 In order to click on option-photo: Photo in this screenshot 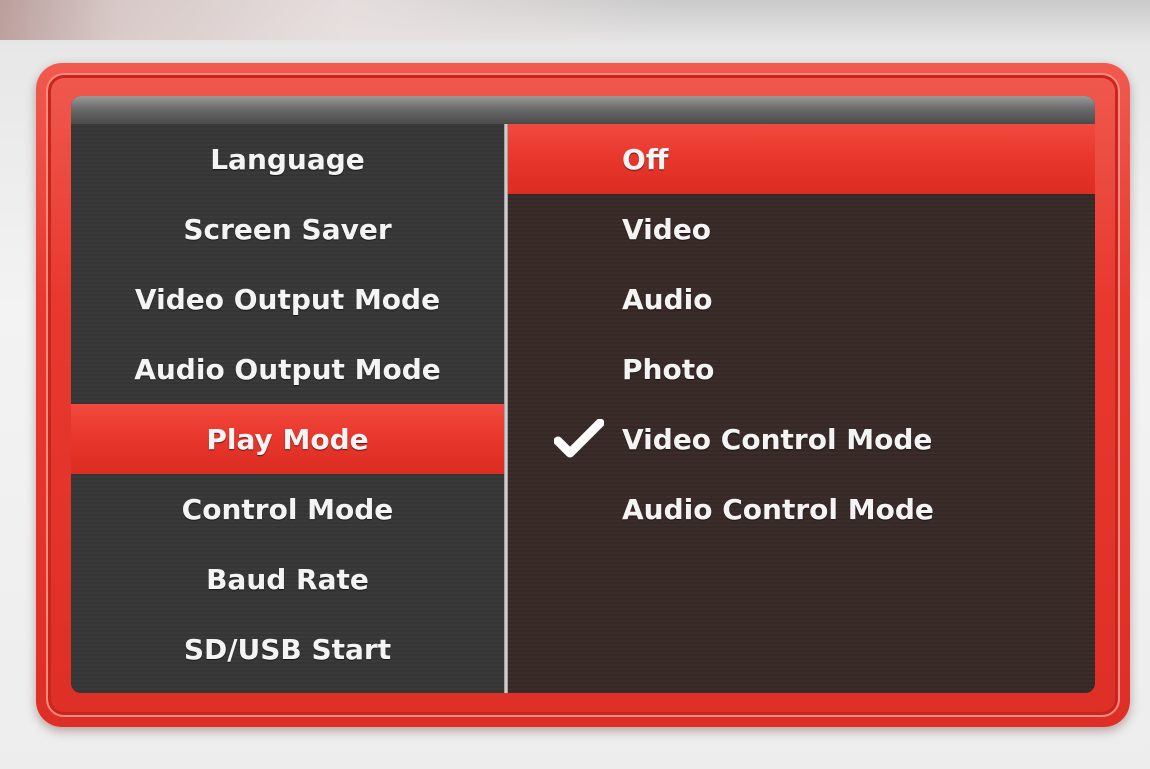, I will do `click(801, 369)`.